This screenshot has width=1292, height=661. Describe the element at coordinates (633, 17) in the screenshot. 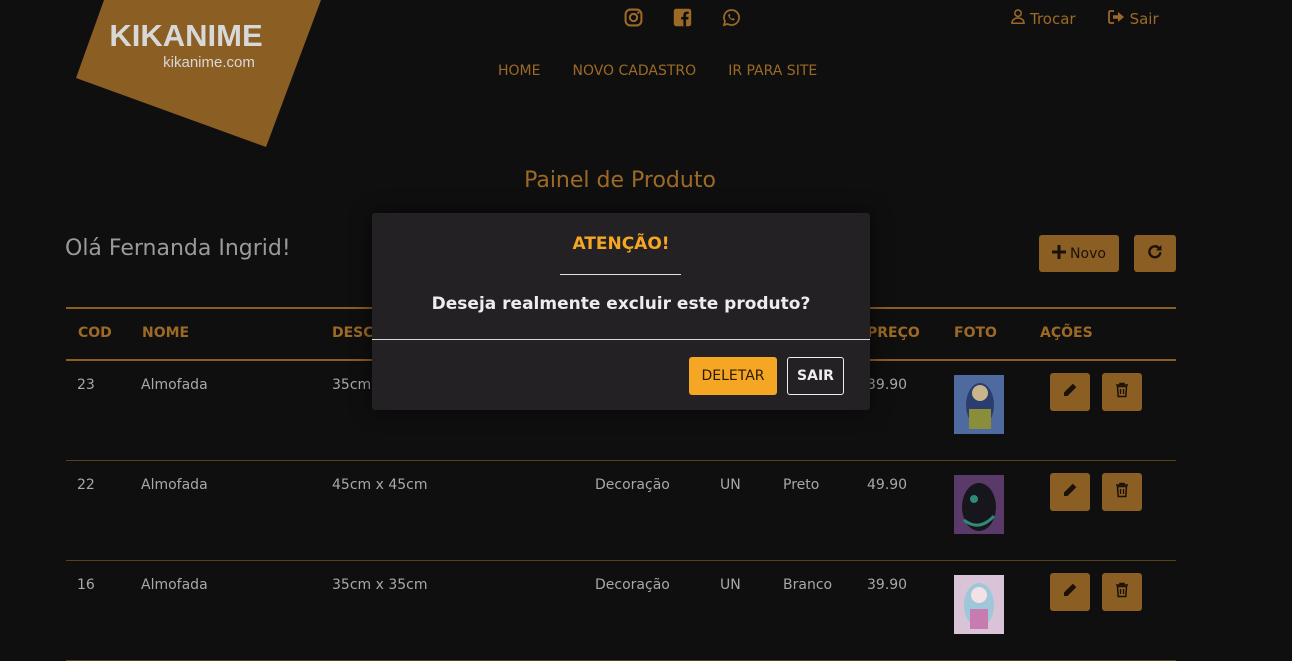

I see `instagram-icon` at that location.